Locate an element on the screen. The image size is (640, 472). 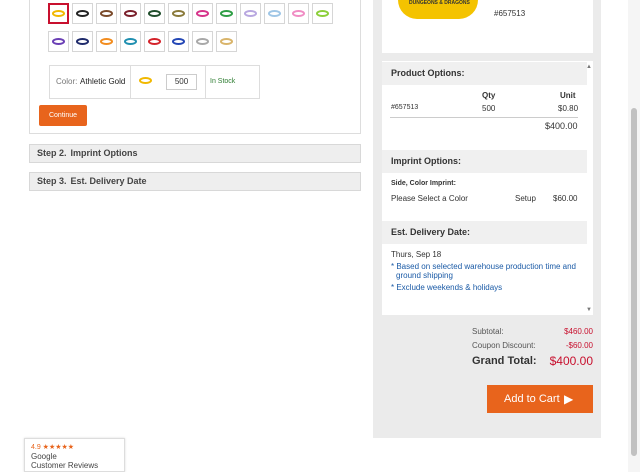
step-delivery-date: Step 3. Est. Delivery Date is located at coordinates (195, 181).